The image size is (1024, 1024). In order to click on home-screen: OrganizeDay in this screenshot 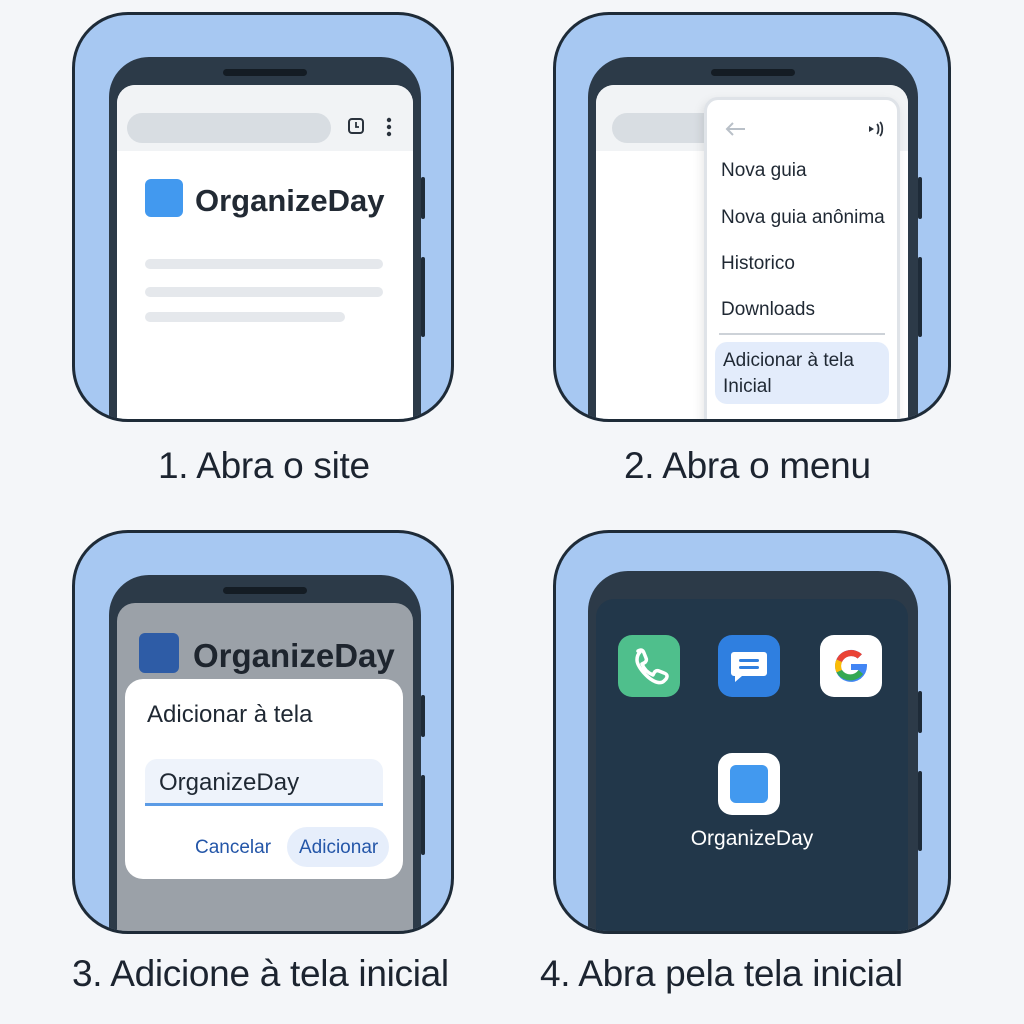, I will do `click(752, 765)`.